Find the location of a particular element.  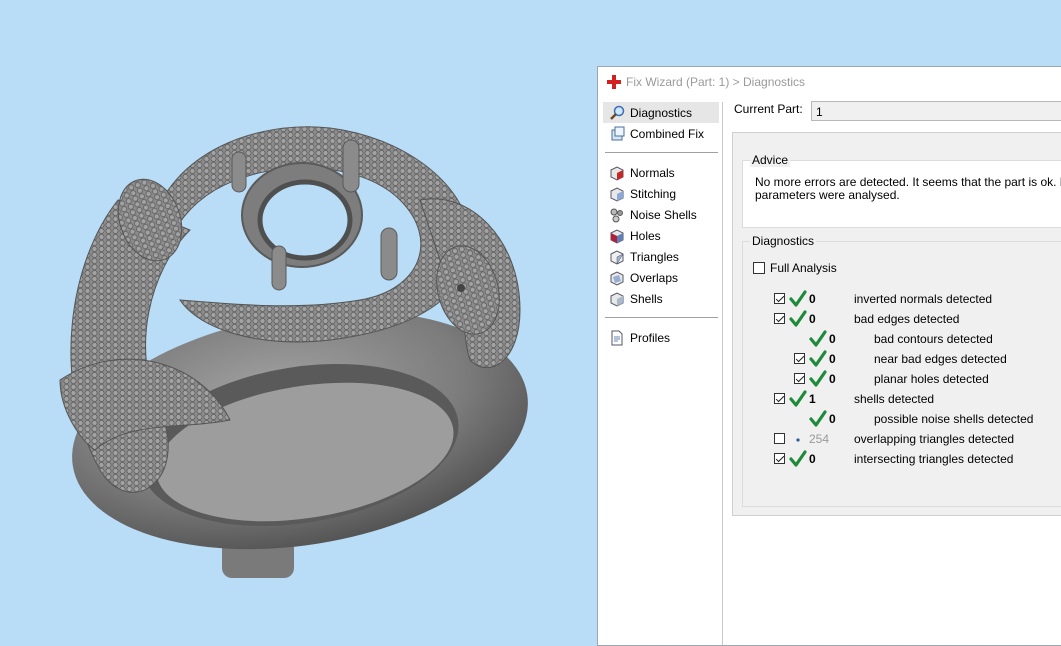

current-part-field: 1 is located at coordinates (936, 111).